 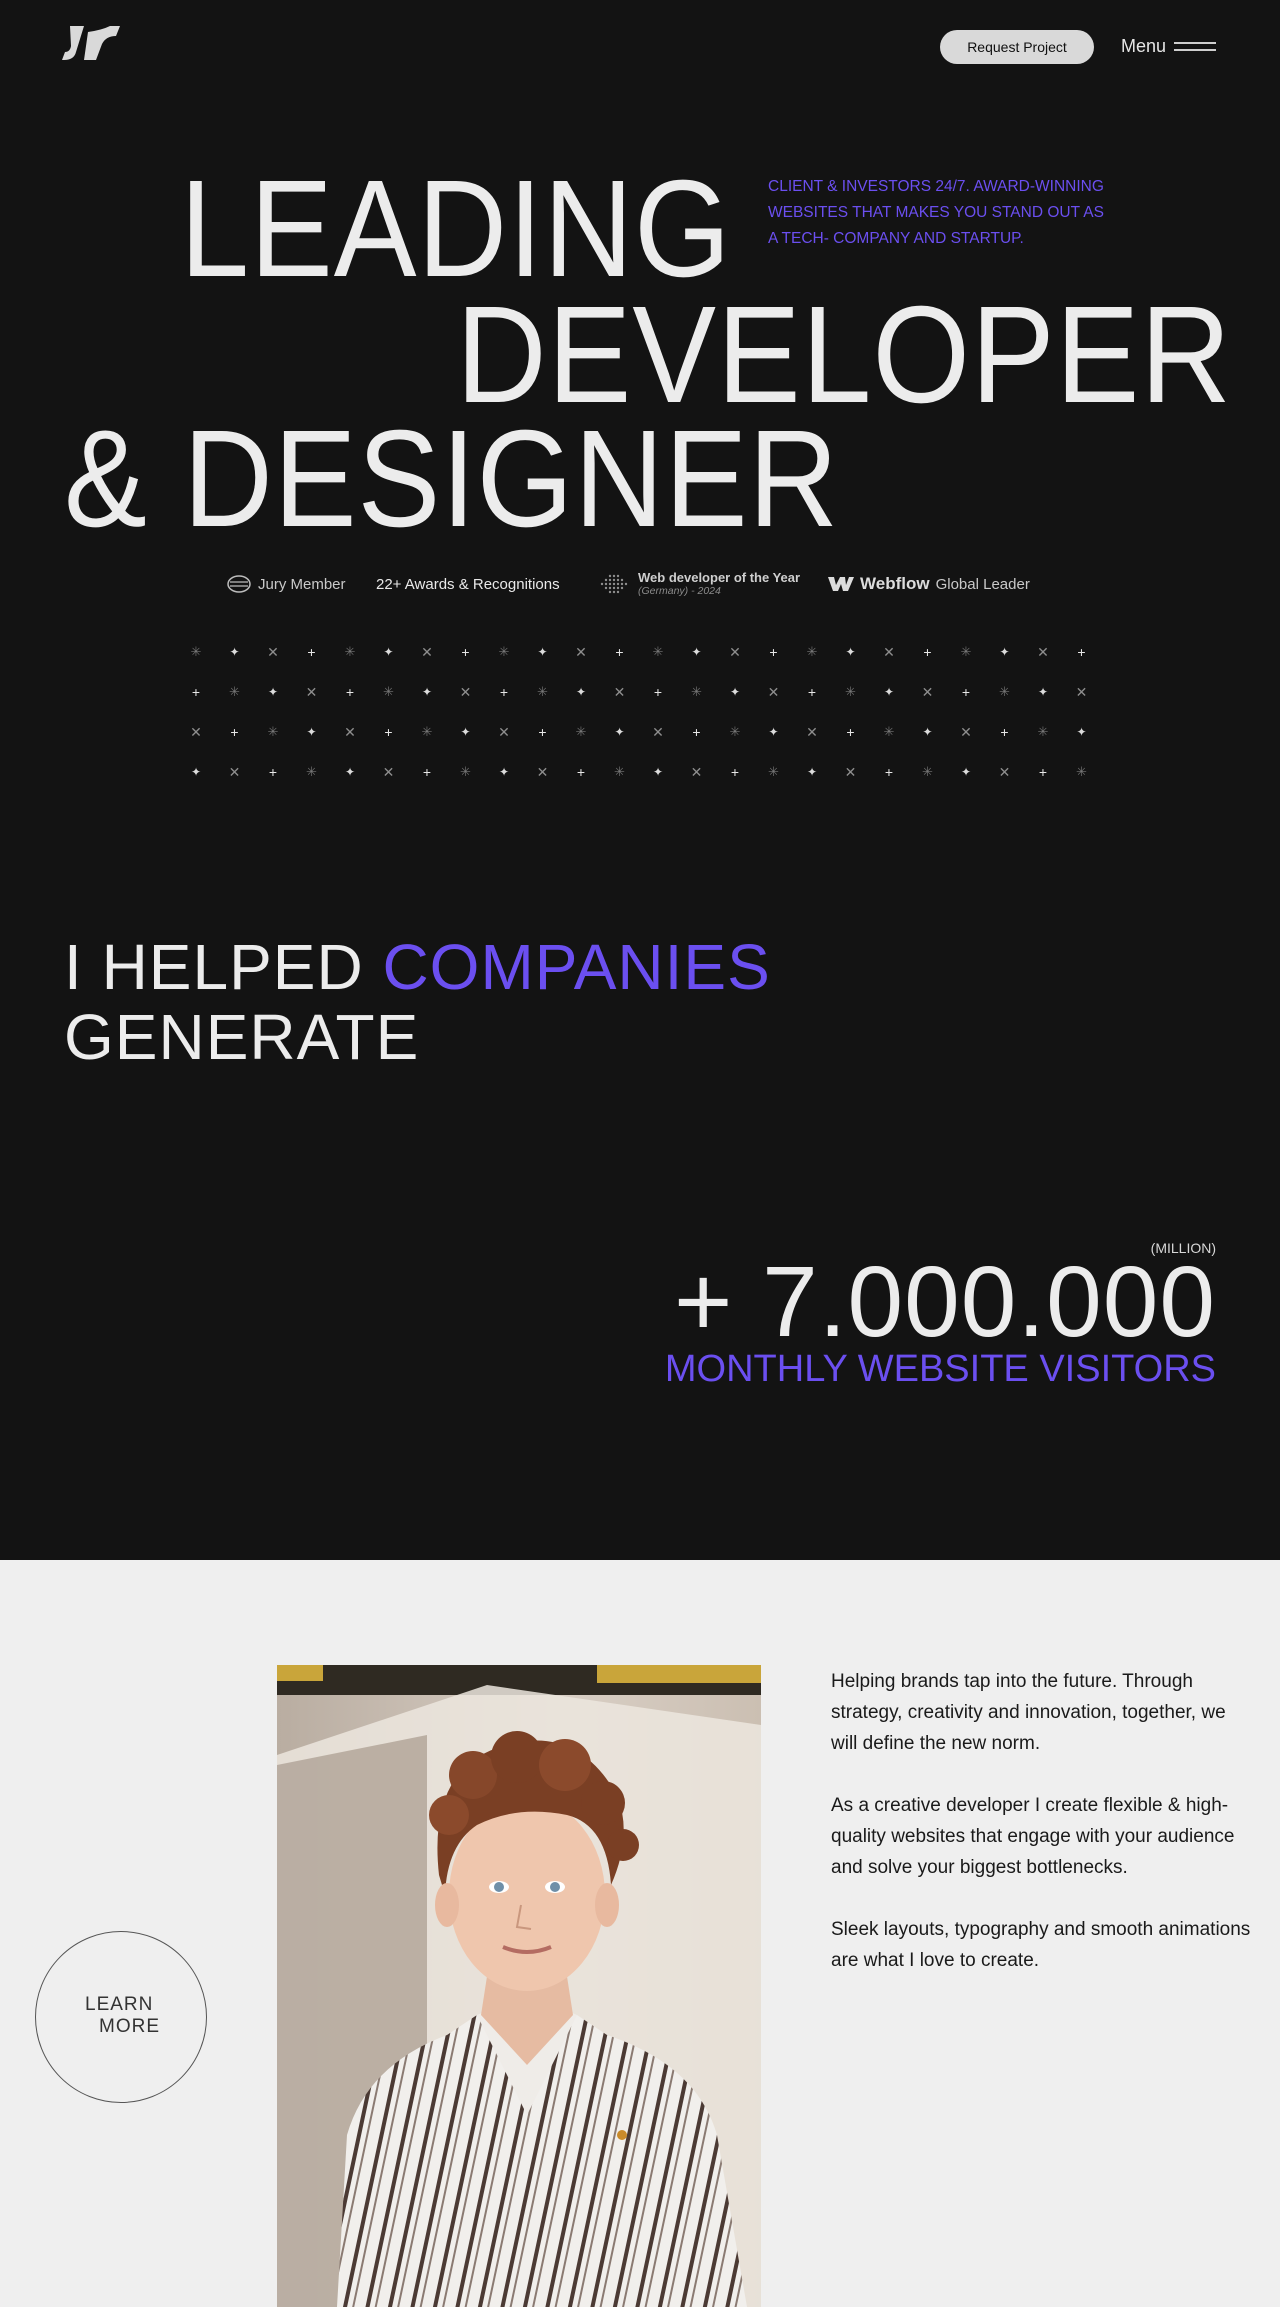 I want to click on award-jury: Jury Member, so click(x=286, y=584).